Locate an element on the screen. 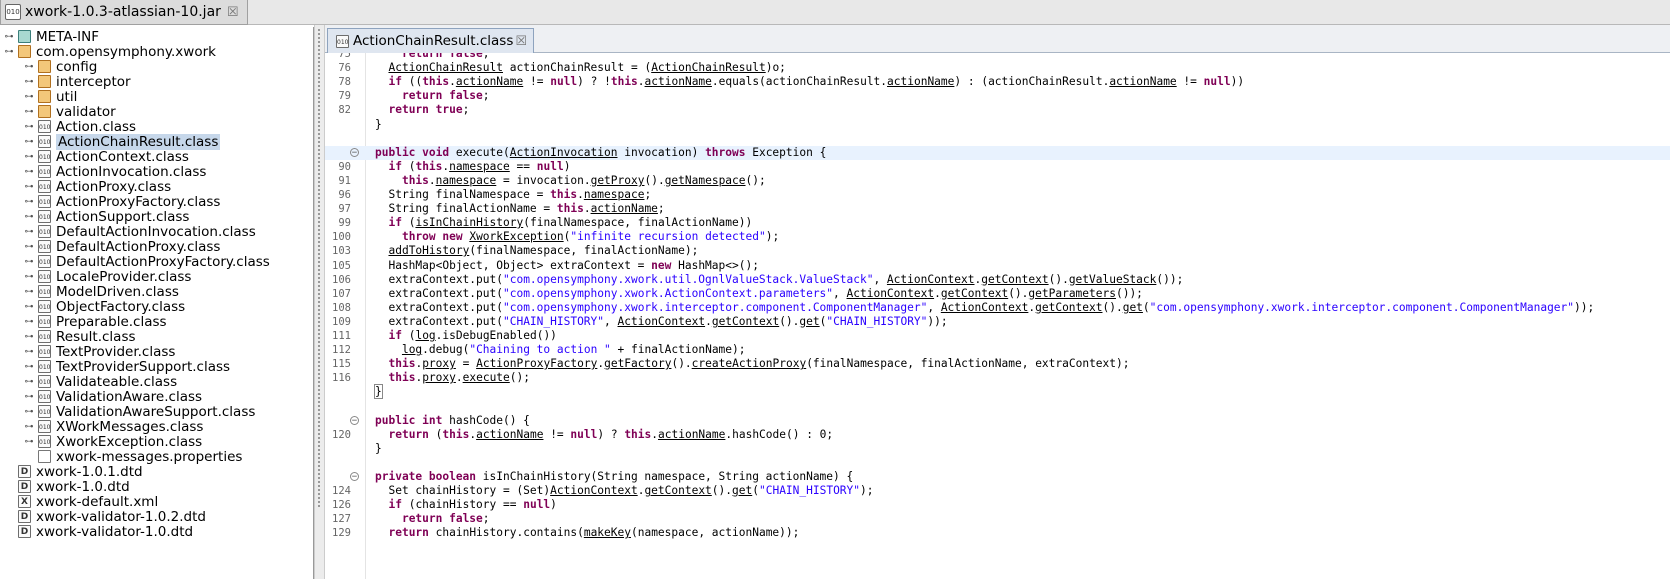  editor-tab: 010 ActionChainResult.class ☒ is located at coordinates (431, 40).